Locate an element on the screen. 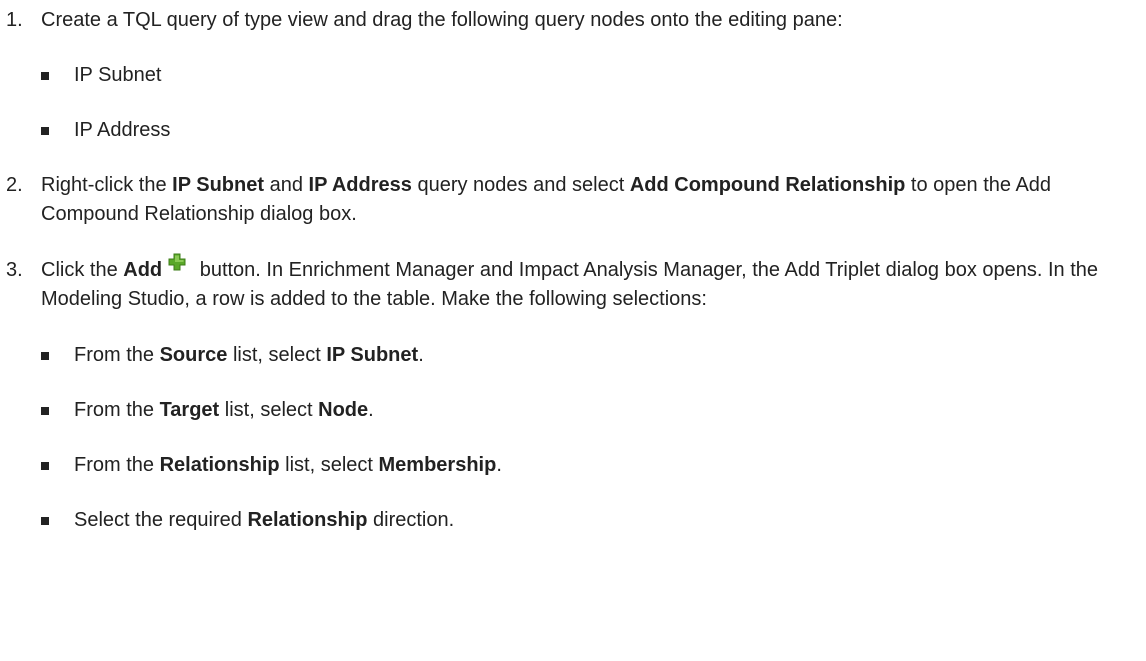 This screenshot has width=1146, height=661. ui-term: Node is located at coordinates (343, 410).